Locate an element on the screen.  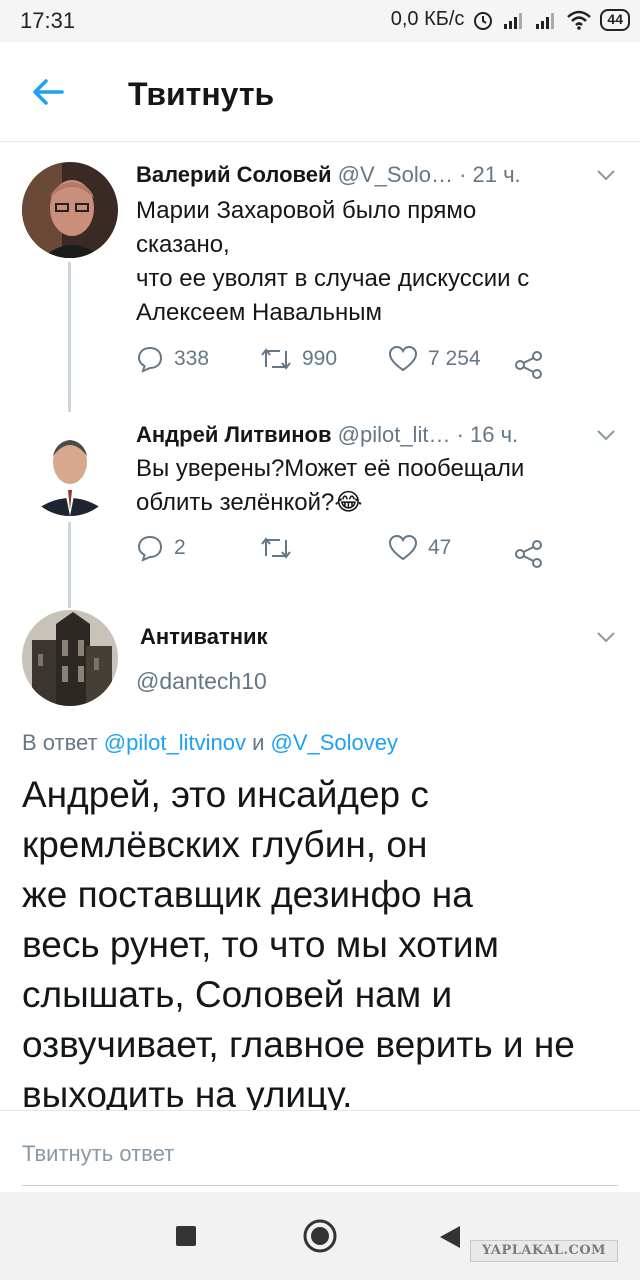
retweet-count: 990 is located at coordinates (320, 358).